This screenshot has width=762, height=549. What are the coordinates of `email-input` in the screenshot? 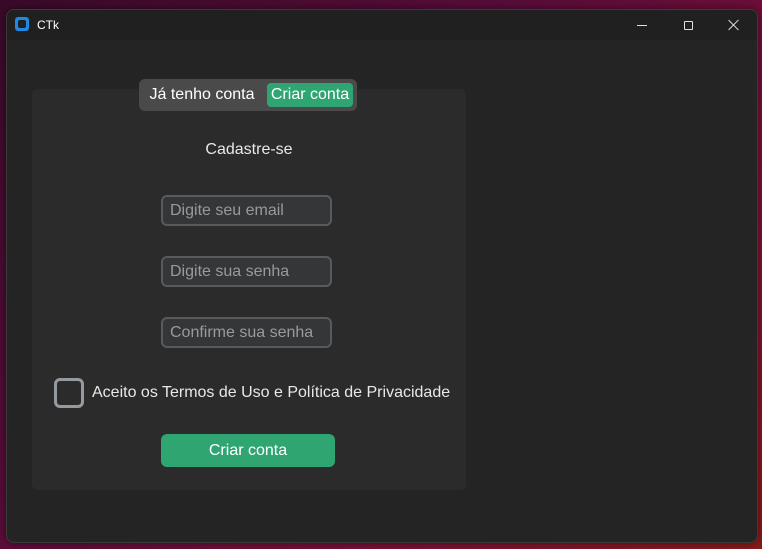 It's located at (246, 210).